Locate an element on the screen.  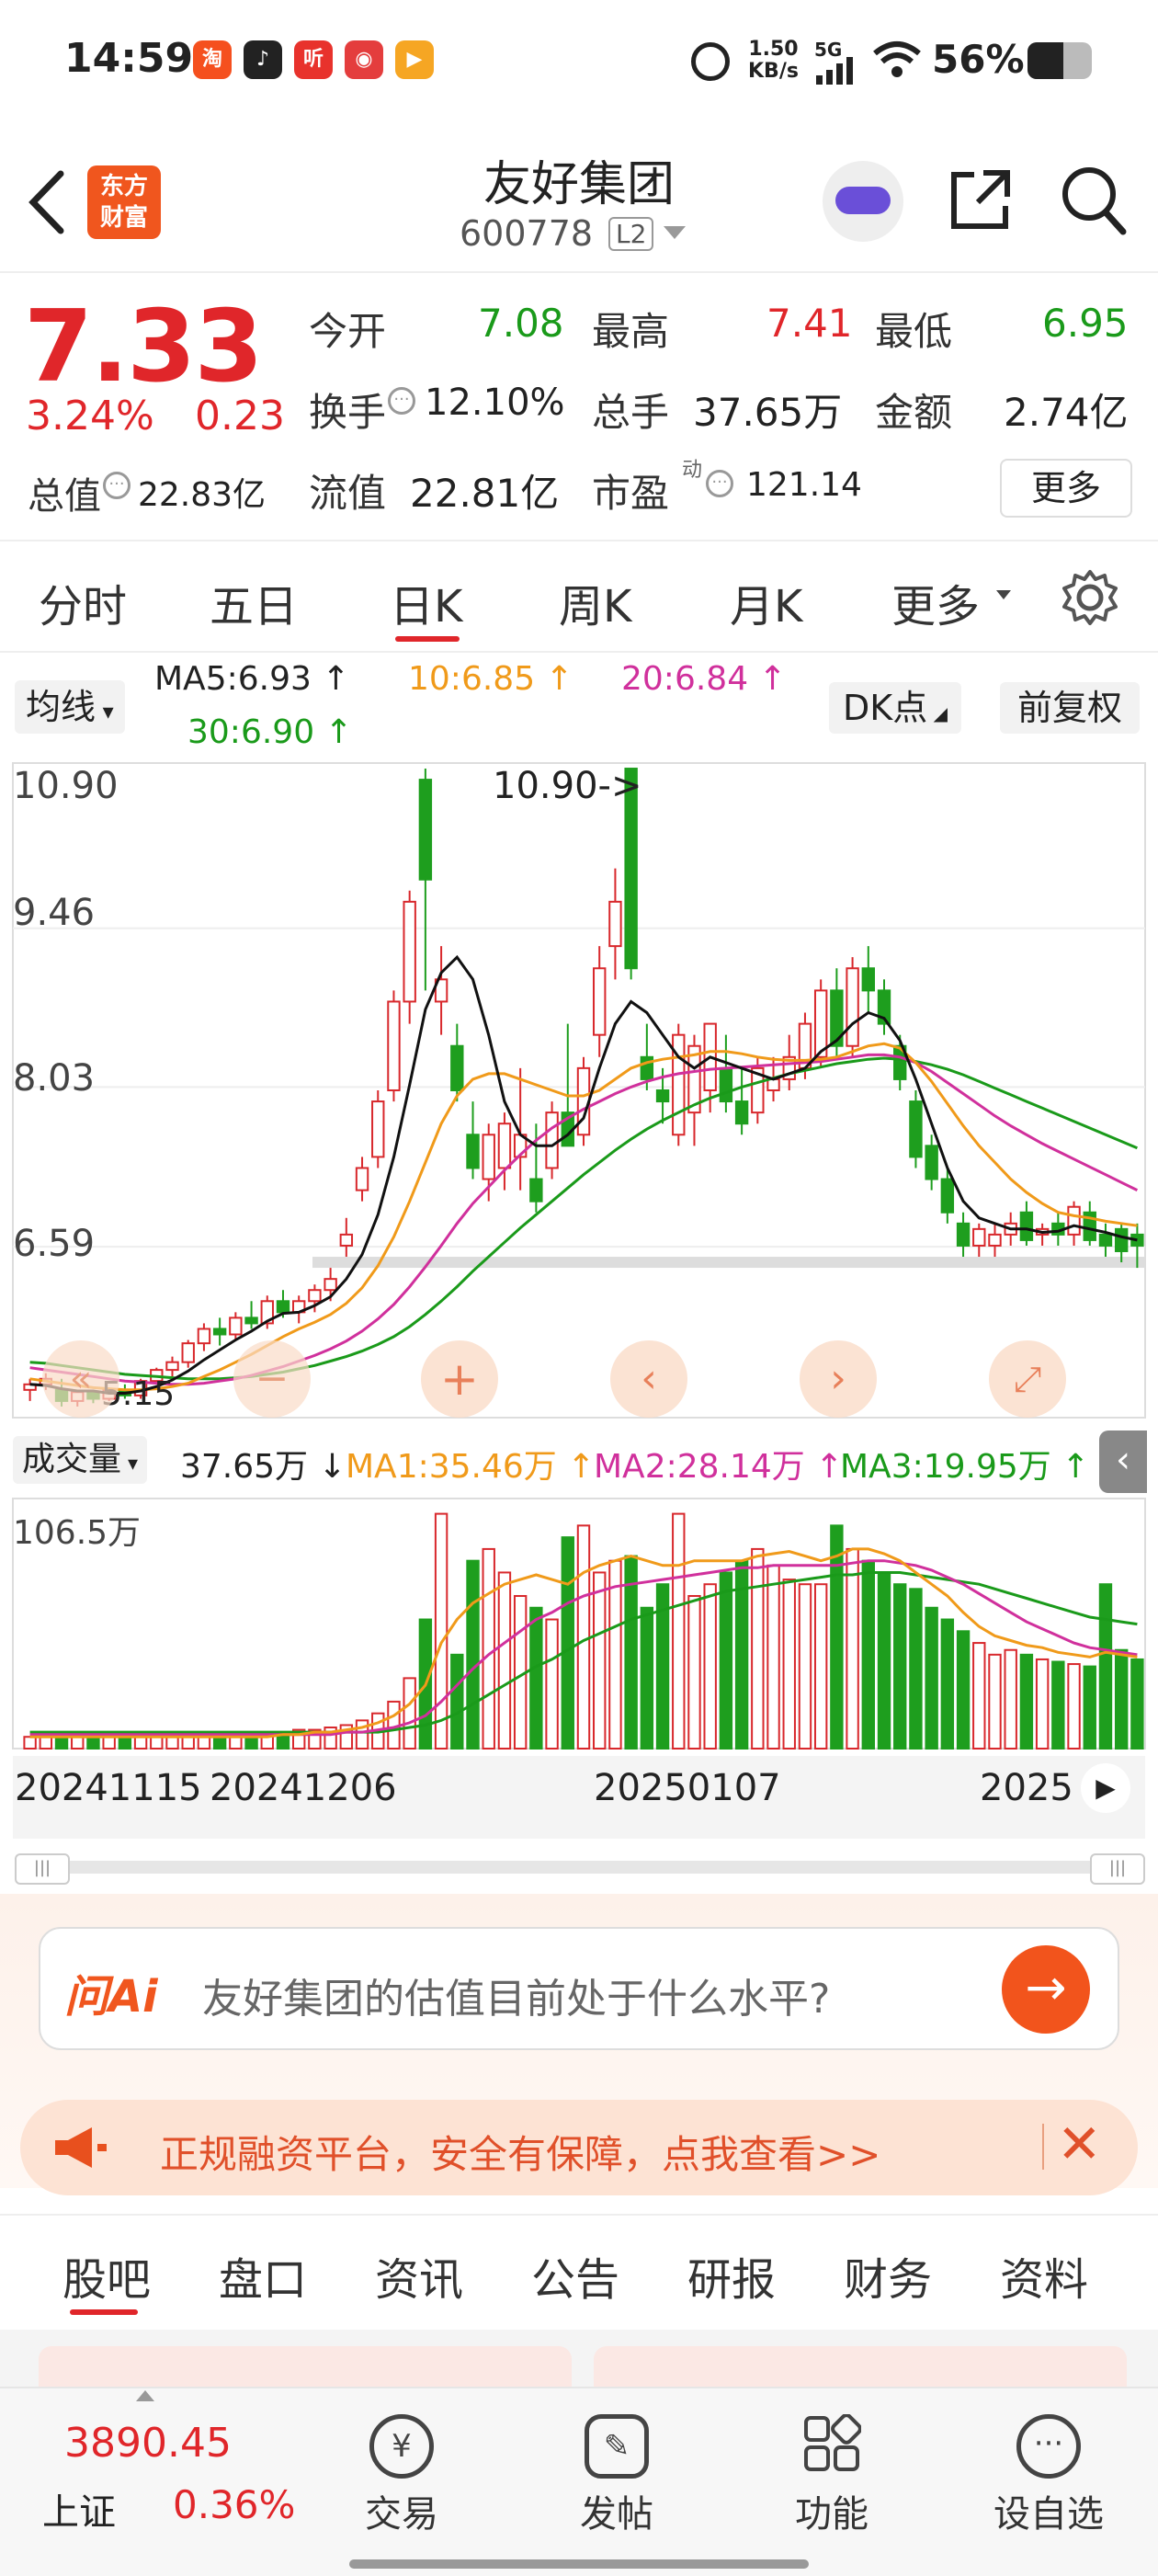
adjust-button: 前复权 is located at coordinates (1070, 708).